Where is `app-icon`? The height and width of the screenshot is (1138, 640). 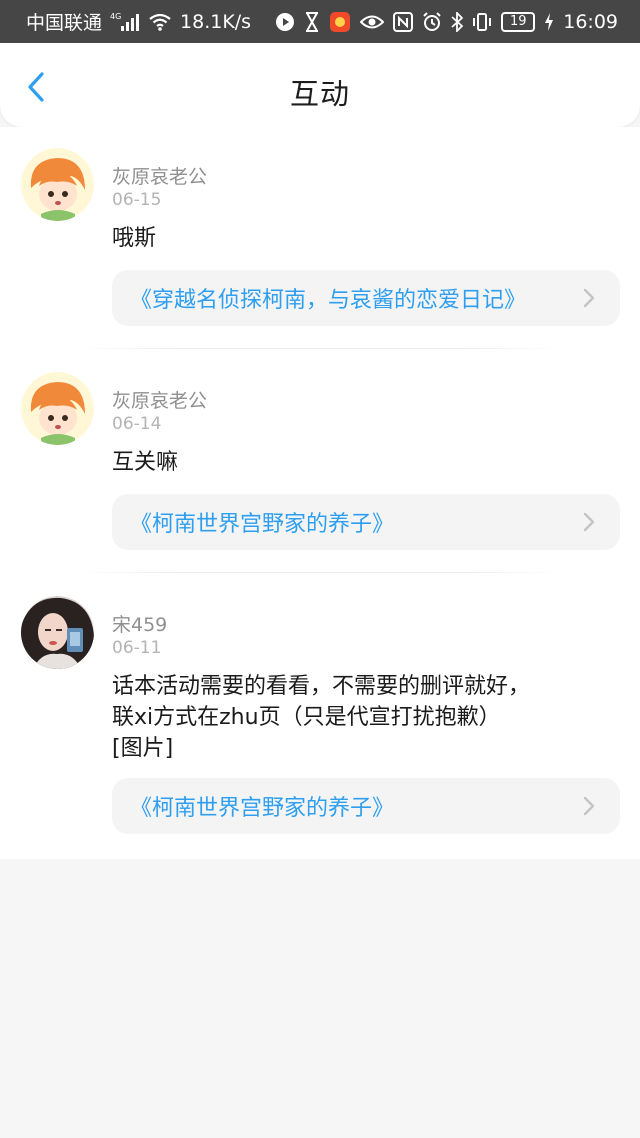 app-icon is located at coordinates (340, 22).